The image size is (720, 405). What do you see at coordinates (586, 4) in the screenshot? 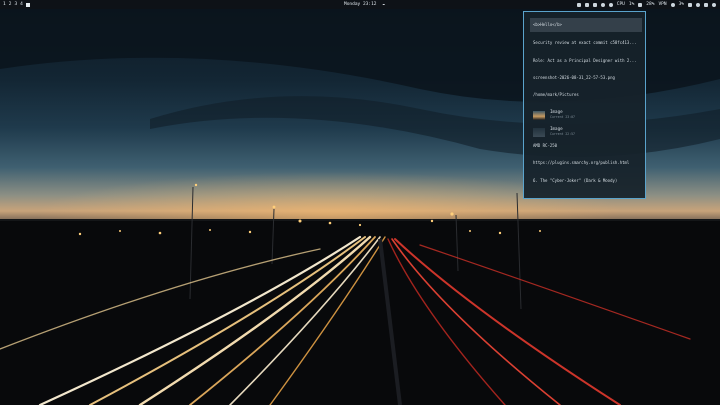
I see `list-icon` at bounding box center [586, 4].